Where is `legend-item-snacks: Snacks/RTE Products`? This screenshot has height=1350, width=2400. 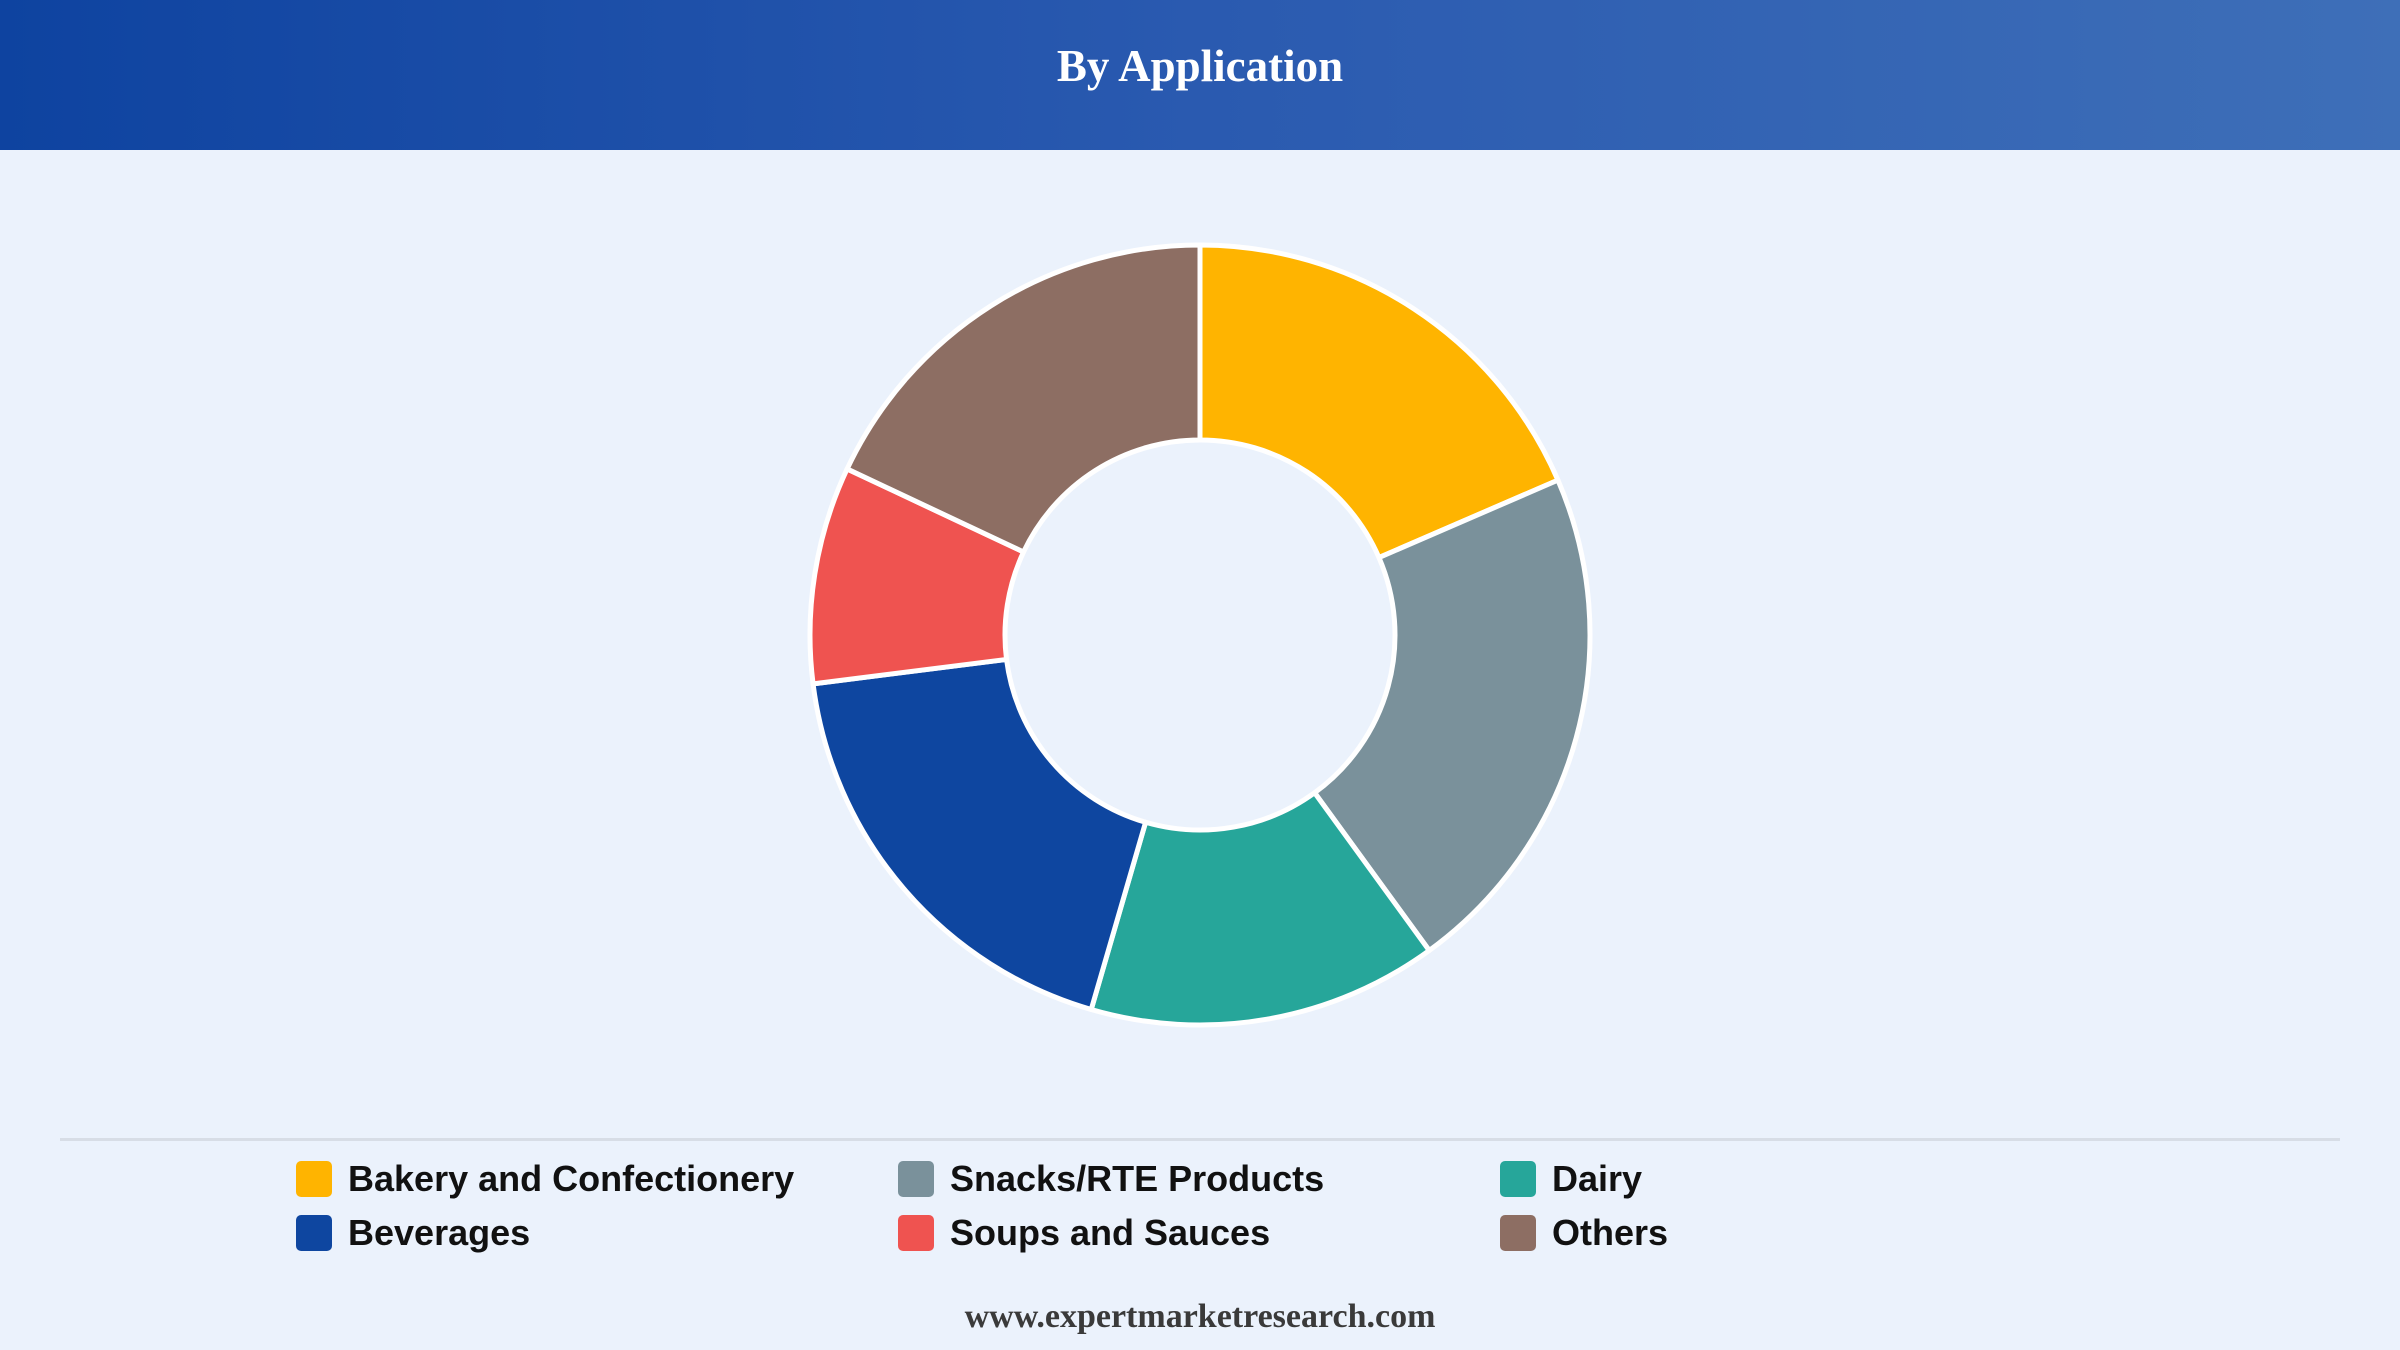
legend-item-snacks: Snacks/RTE Products is located at coordinates (1111, 1179).